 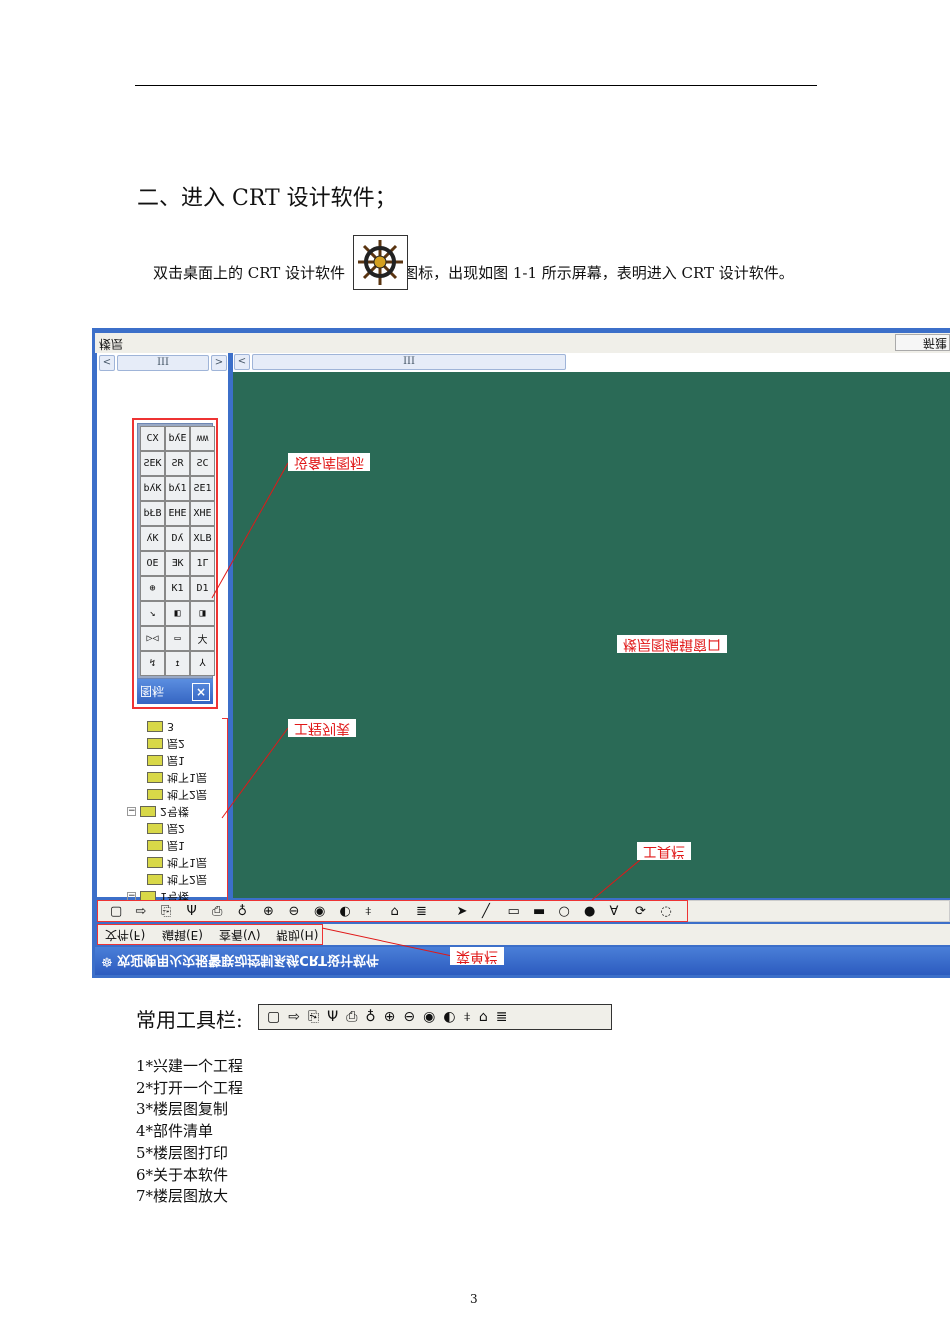 What do you see at coordinates (467, 1017) in the screenshot?
I see `toolbar-strip-icon: ⧧` at bounding box center [467, 1017].